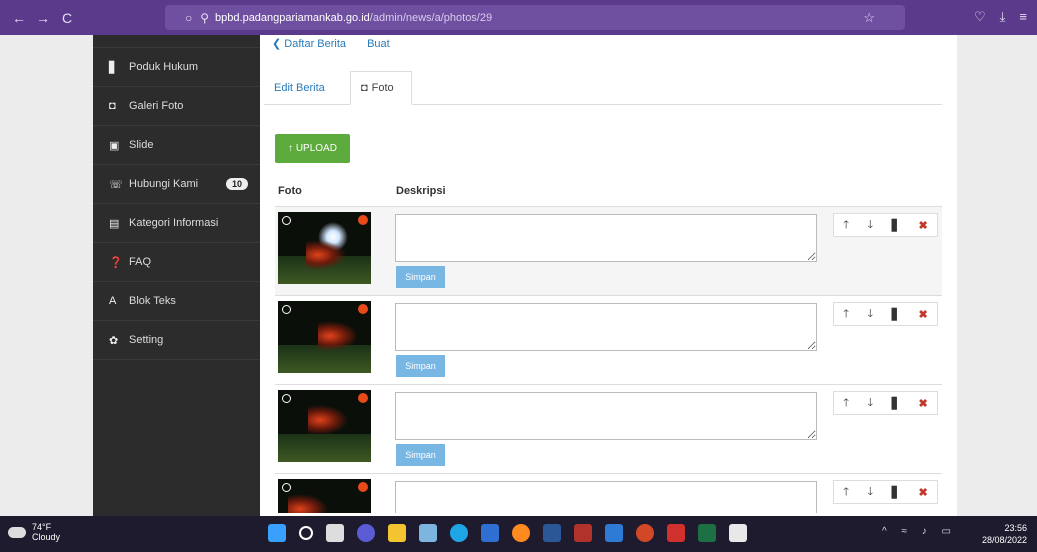 This screenshot has width=1037, height=552. Describe the element at coordinates (309, 44) in the screenshot. I see `back-to-news-list-link: ❮ Daftar Berita` at that location.